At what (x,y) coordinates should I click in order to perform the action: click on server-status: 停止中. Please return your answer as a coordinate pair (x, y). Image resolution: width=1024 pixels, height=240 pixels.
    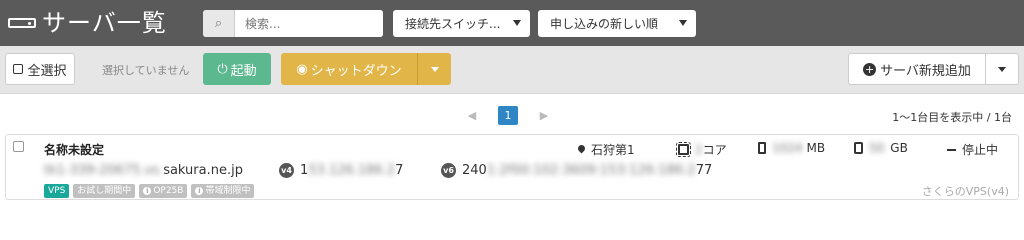
    Looking at the image, I should click on (972, 149).